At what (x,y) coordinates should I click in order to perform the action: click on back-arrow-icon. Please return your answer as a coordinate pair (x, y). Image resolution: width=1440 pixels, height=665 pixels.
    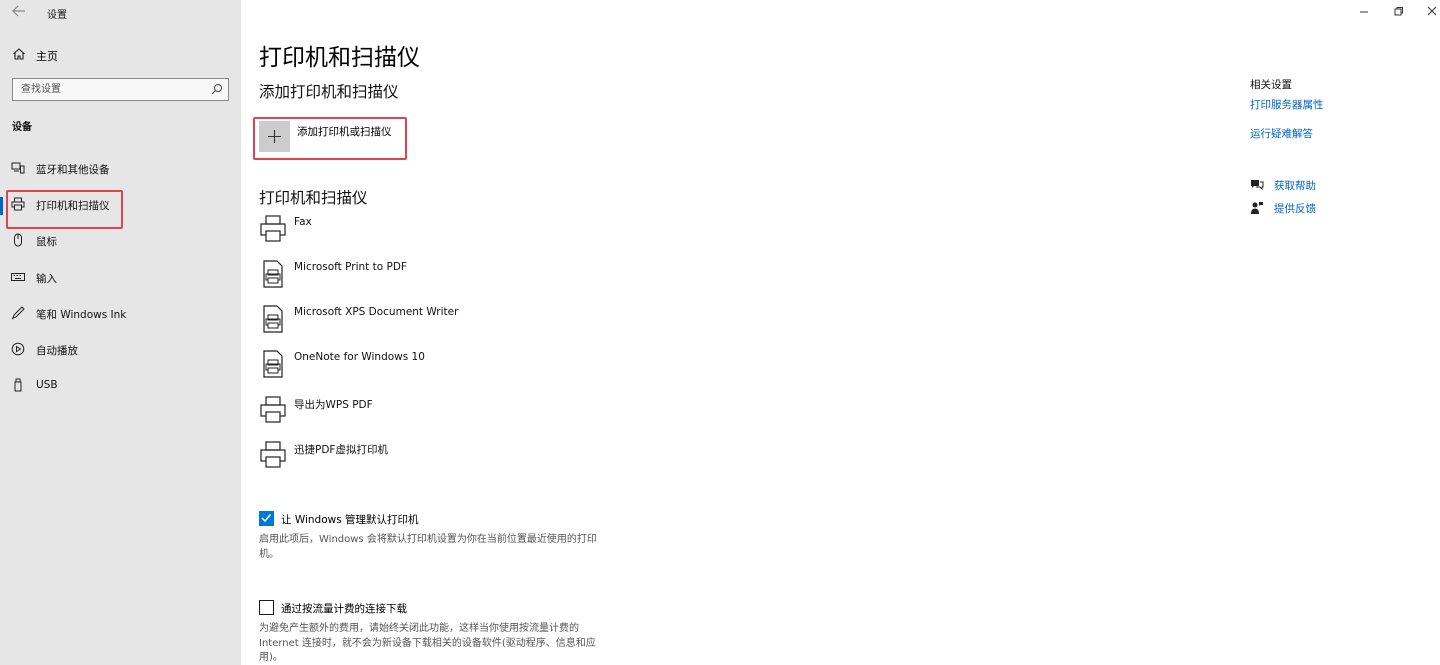
    Looking at the image, I should click on (19, 13).